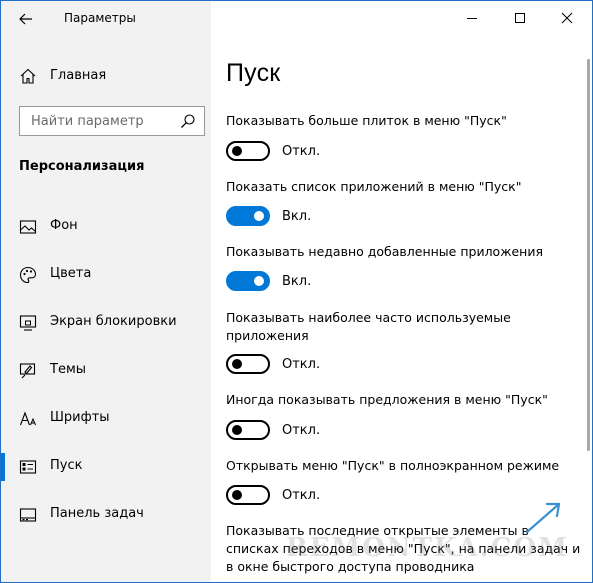  I want to click on minimize-icon, so click(472, 18).